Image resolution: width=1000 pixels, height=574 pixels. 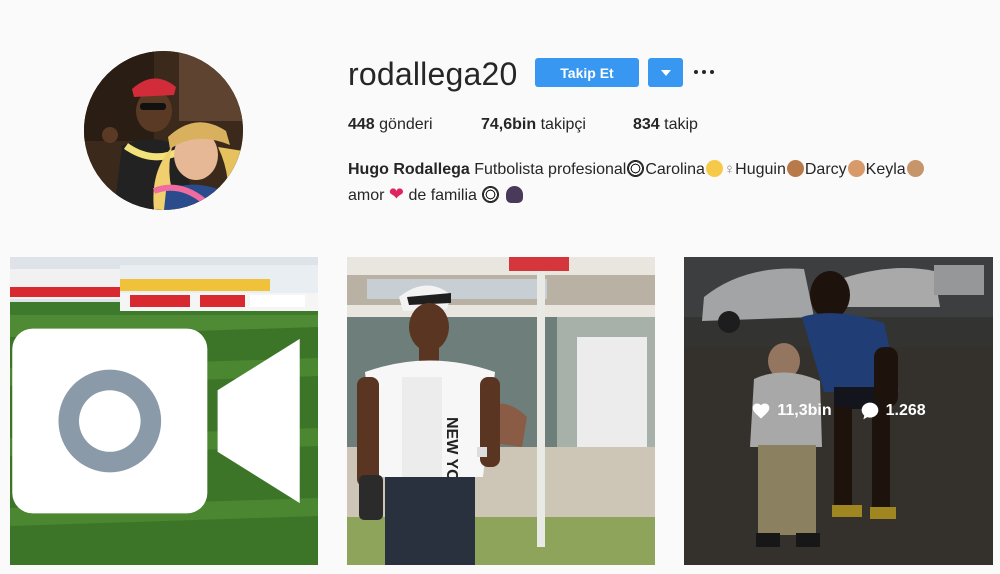 I want to click on posts-stat: 448 gönderi, so click(x=390, y=125).